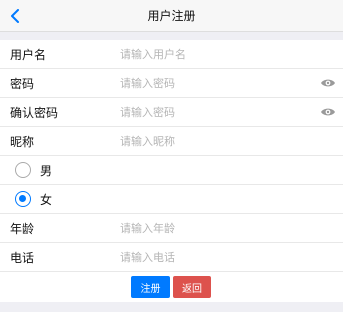 The width and height of the screenshot is (343, 312). What do you see at coordinates (220, 228) in the screenshot?
I see `age-input` at bounding box center [220, 228].